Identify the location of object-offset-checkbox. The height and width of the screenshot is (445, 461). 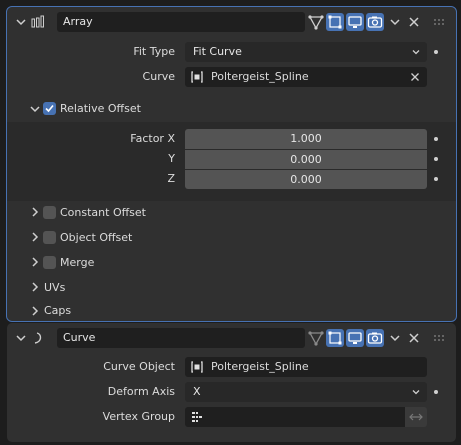
(49, 237).